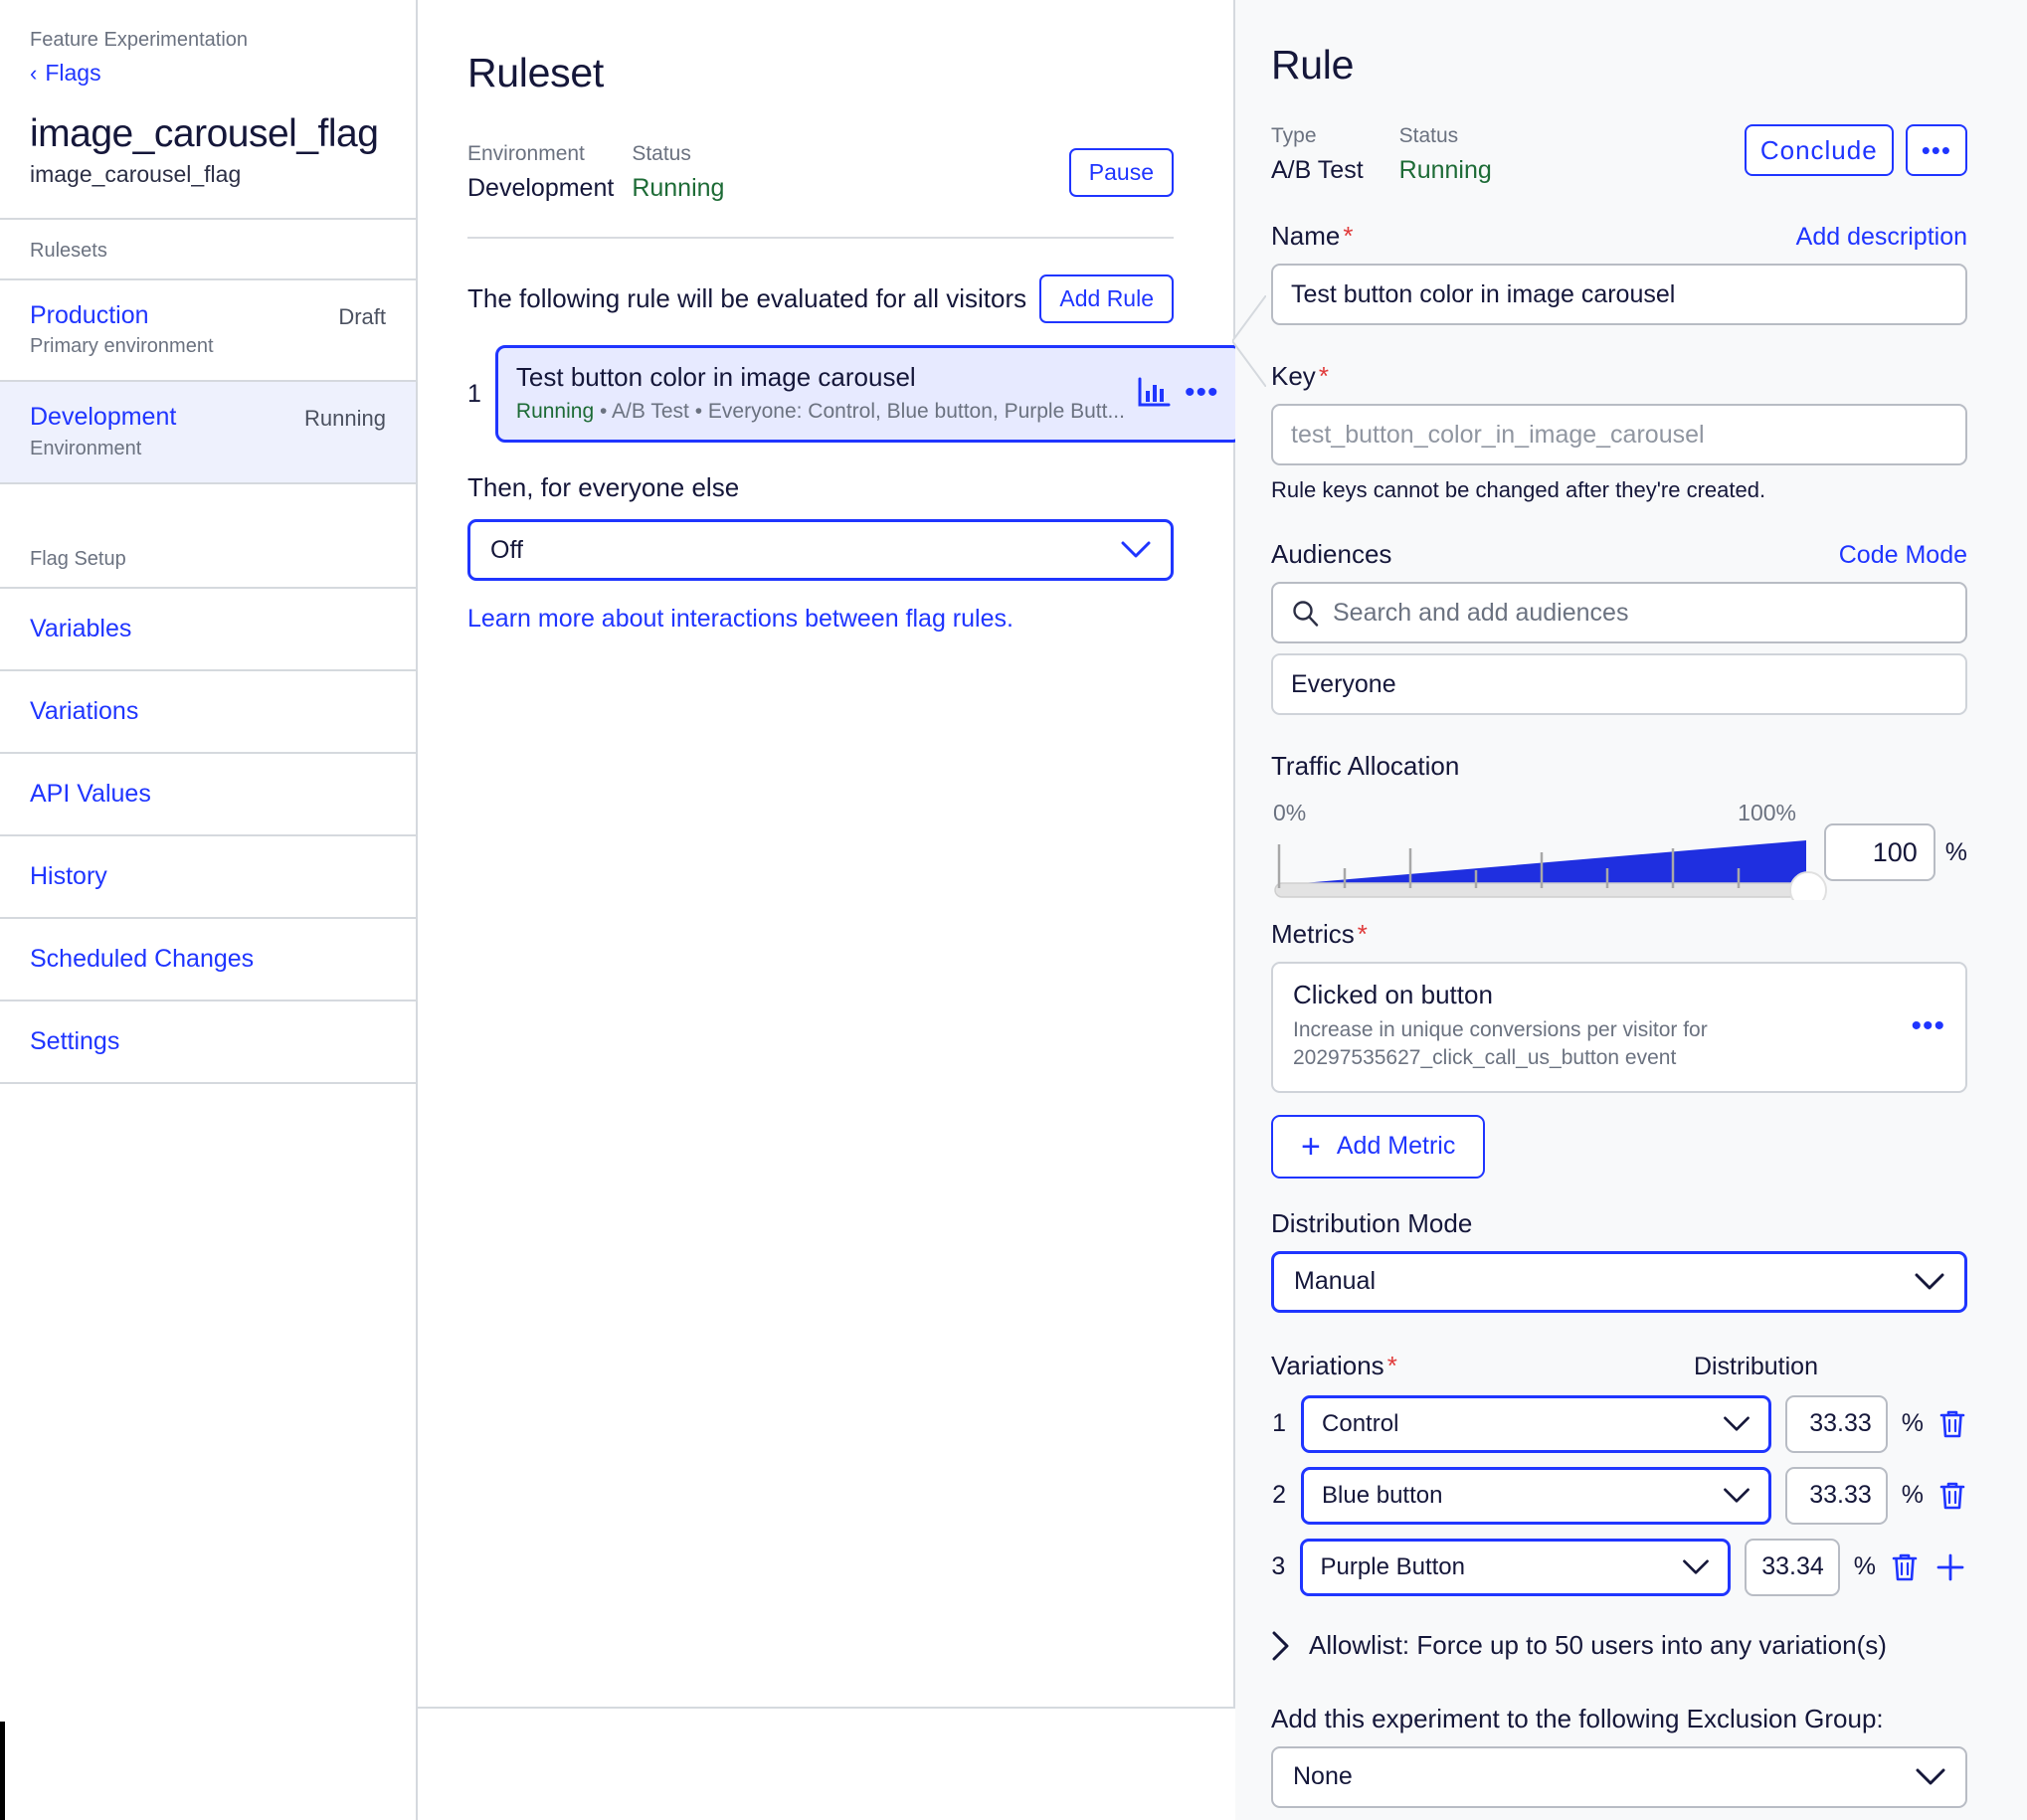  I want to click on add-description-link: Add description, so click(1882, 237).